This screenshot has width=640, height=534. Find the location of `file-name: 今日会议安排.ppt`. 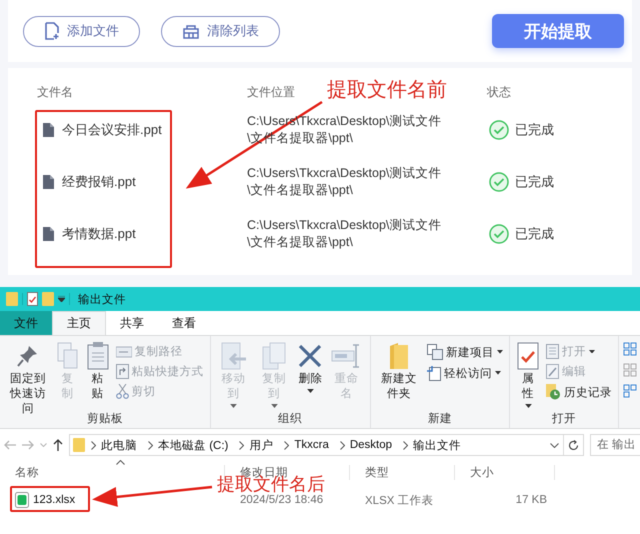

file-name: 今日会议安排.ppt is located at coordinates (112, 130).